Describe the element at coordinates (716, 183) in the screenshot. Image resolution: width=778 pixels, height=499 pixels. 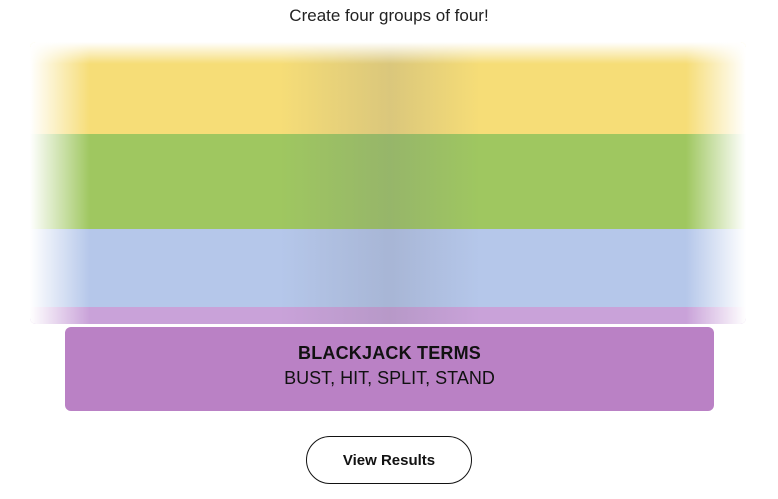
I see `board-fade-right` at that location.